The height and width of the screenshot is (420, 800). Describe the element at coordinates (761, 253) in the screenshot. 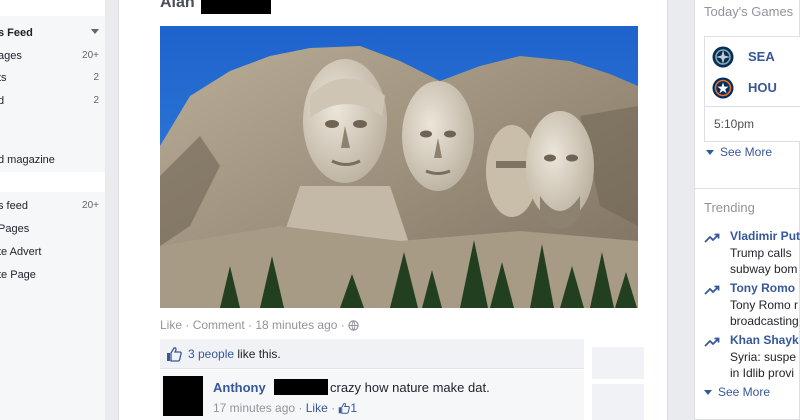

I see `trending-desc-line: Trump calls` at that location.